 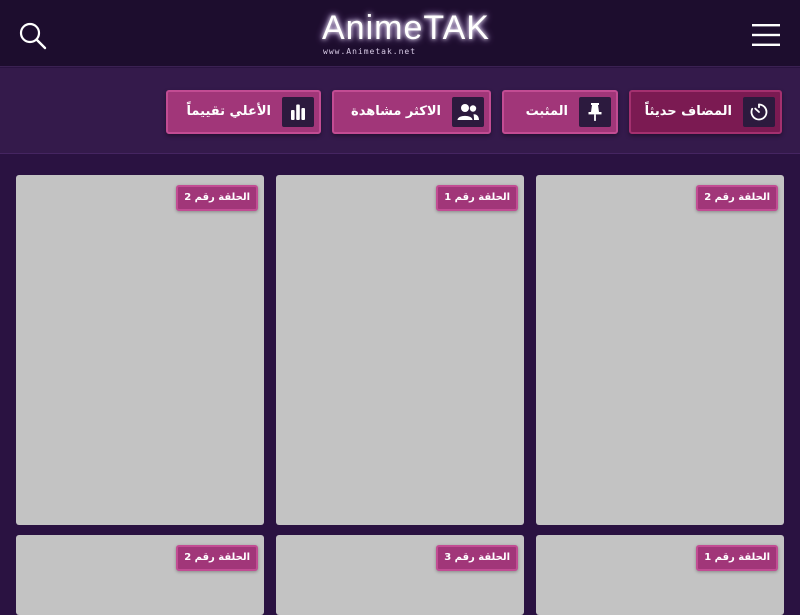 I want to click on menu-button, so click(x=766, y=35).